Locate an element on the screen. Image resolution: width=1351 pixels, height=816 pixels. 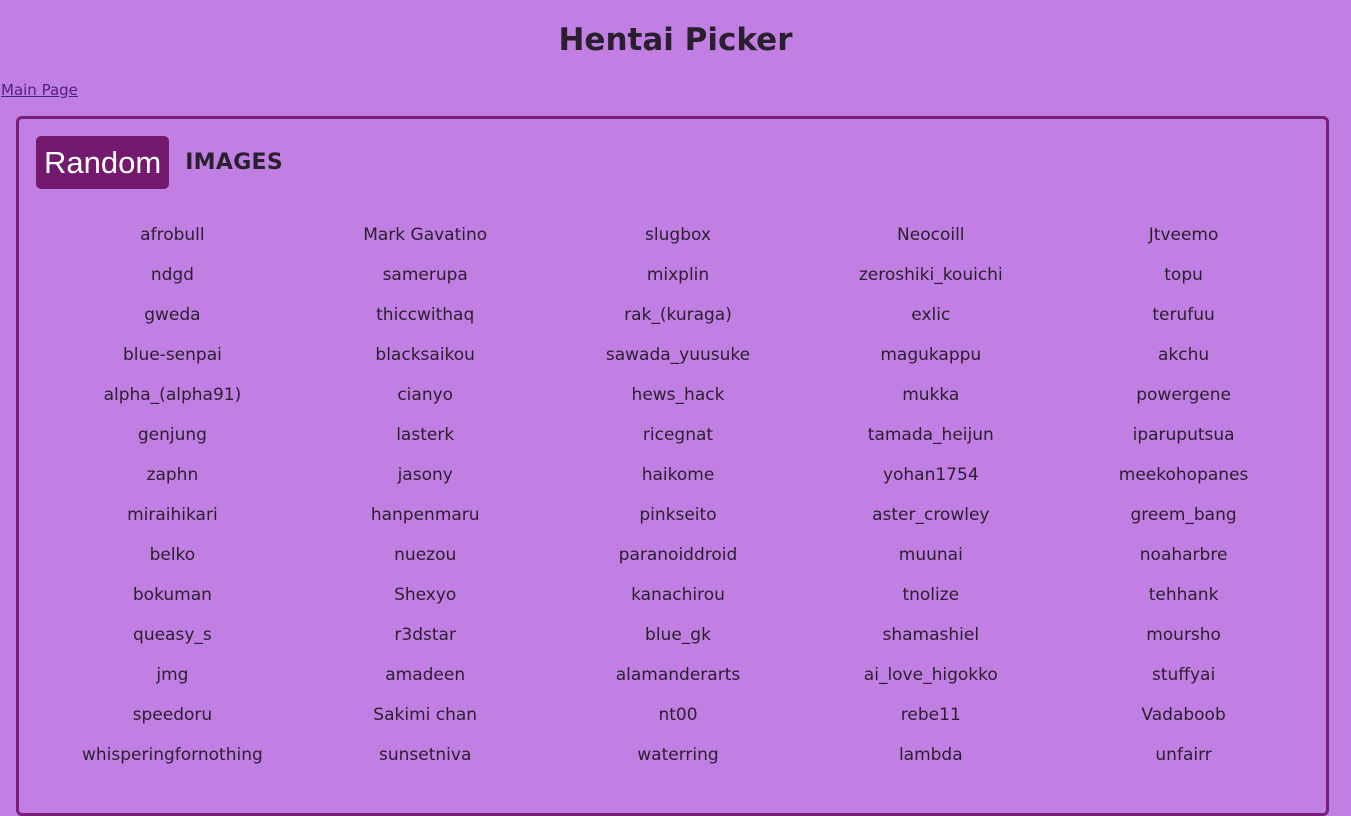
panel-header: Random IMAGES is located at coordinates (159, 162).